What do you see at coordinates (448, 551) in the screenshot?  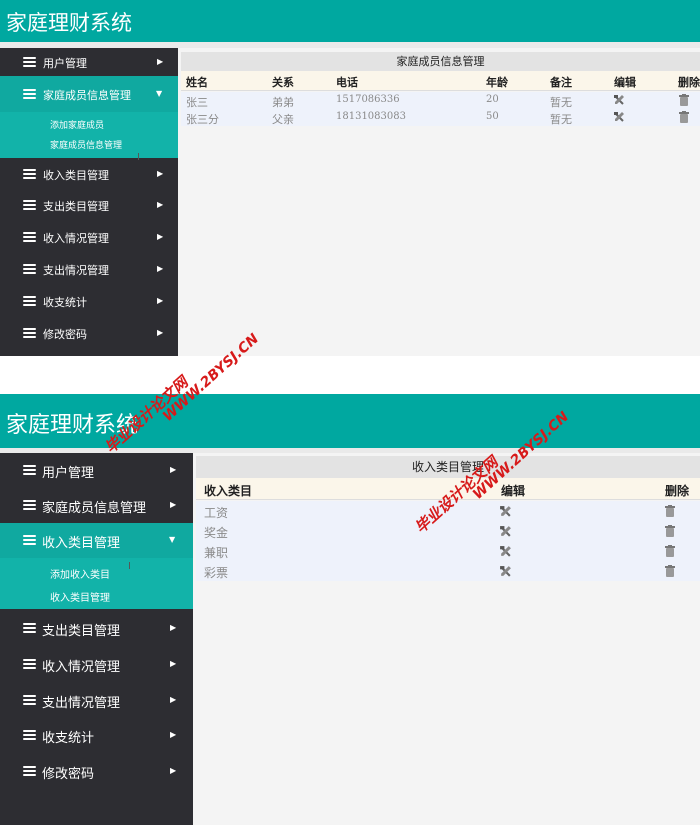 I see `table-row: 兼职` at bounding box center [448, 551].